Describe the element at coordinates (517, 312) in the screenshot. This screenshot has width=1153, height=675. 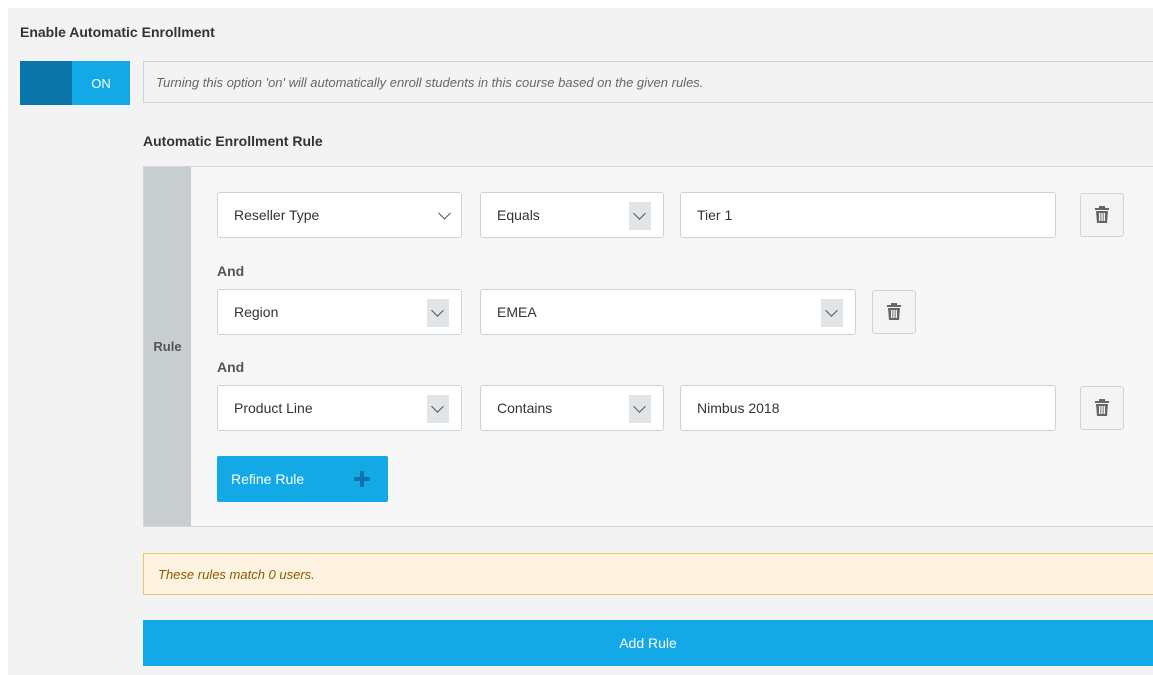
I see `condition-2-value-text: EMEA` at that location.